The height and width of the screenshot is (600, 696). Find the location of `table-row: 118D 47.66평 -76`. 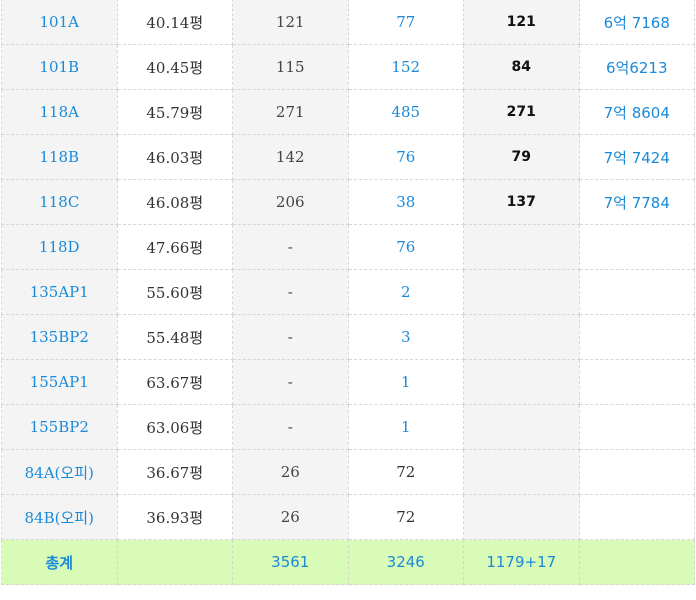

table-row: 118D 47.66평 -76 is located at coordinates (348, 247).